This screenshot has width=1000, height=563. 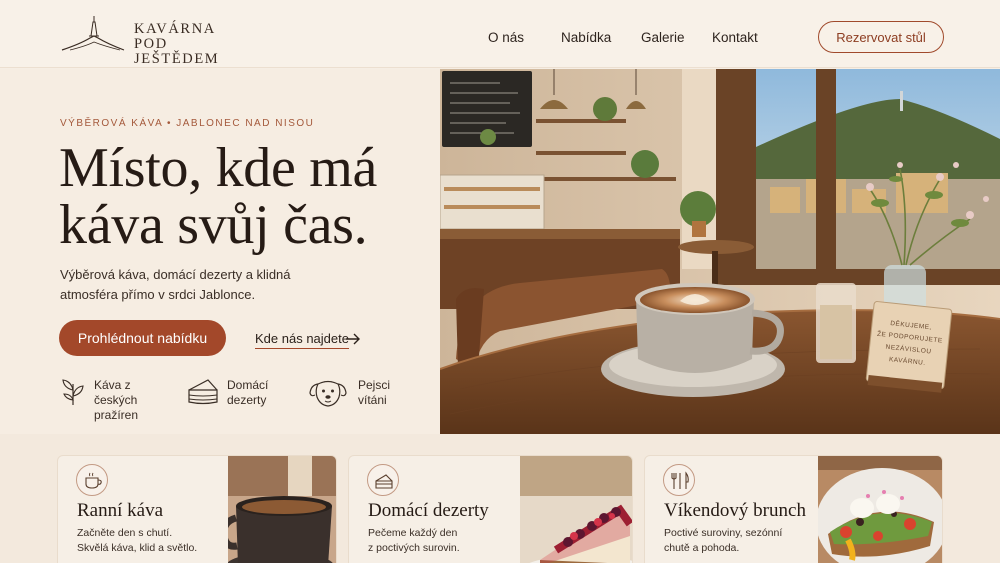 I want to click on nav-link-kontakt: Kontakt, so click(x=735, y=37).